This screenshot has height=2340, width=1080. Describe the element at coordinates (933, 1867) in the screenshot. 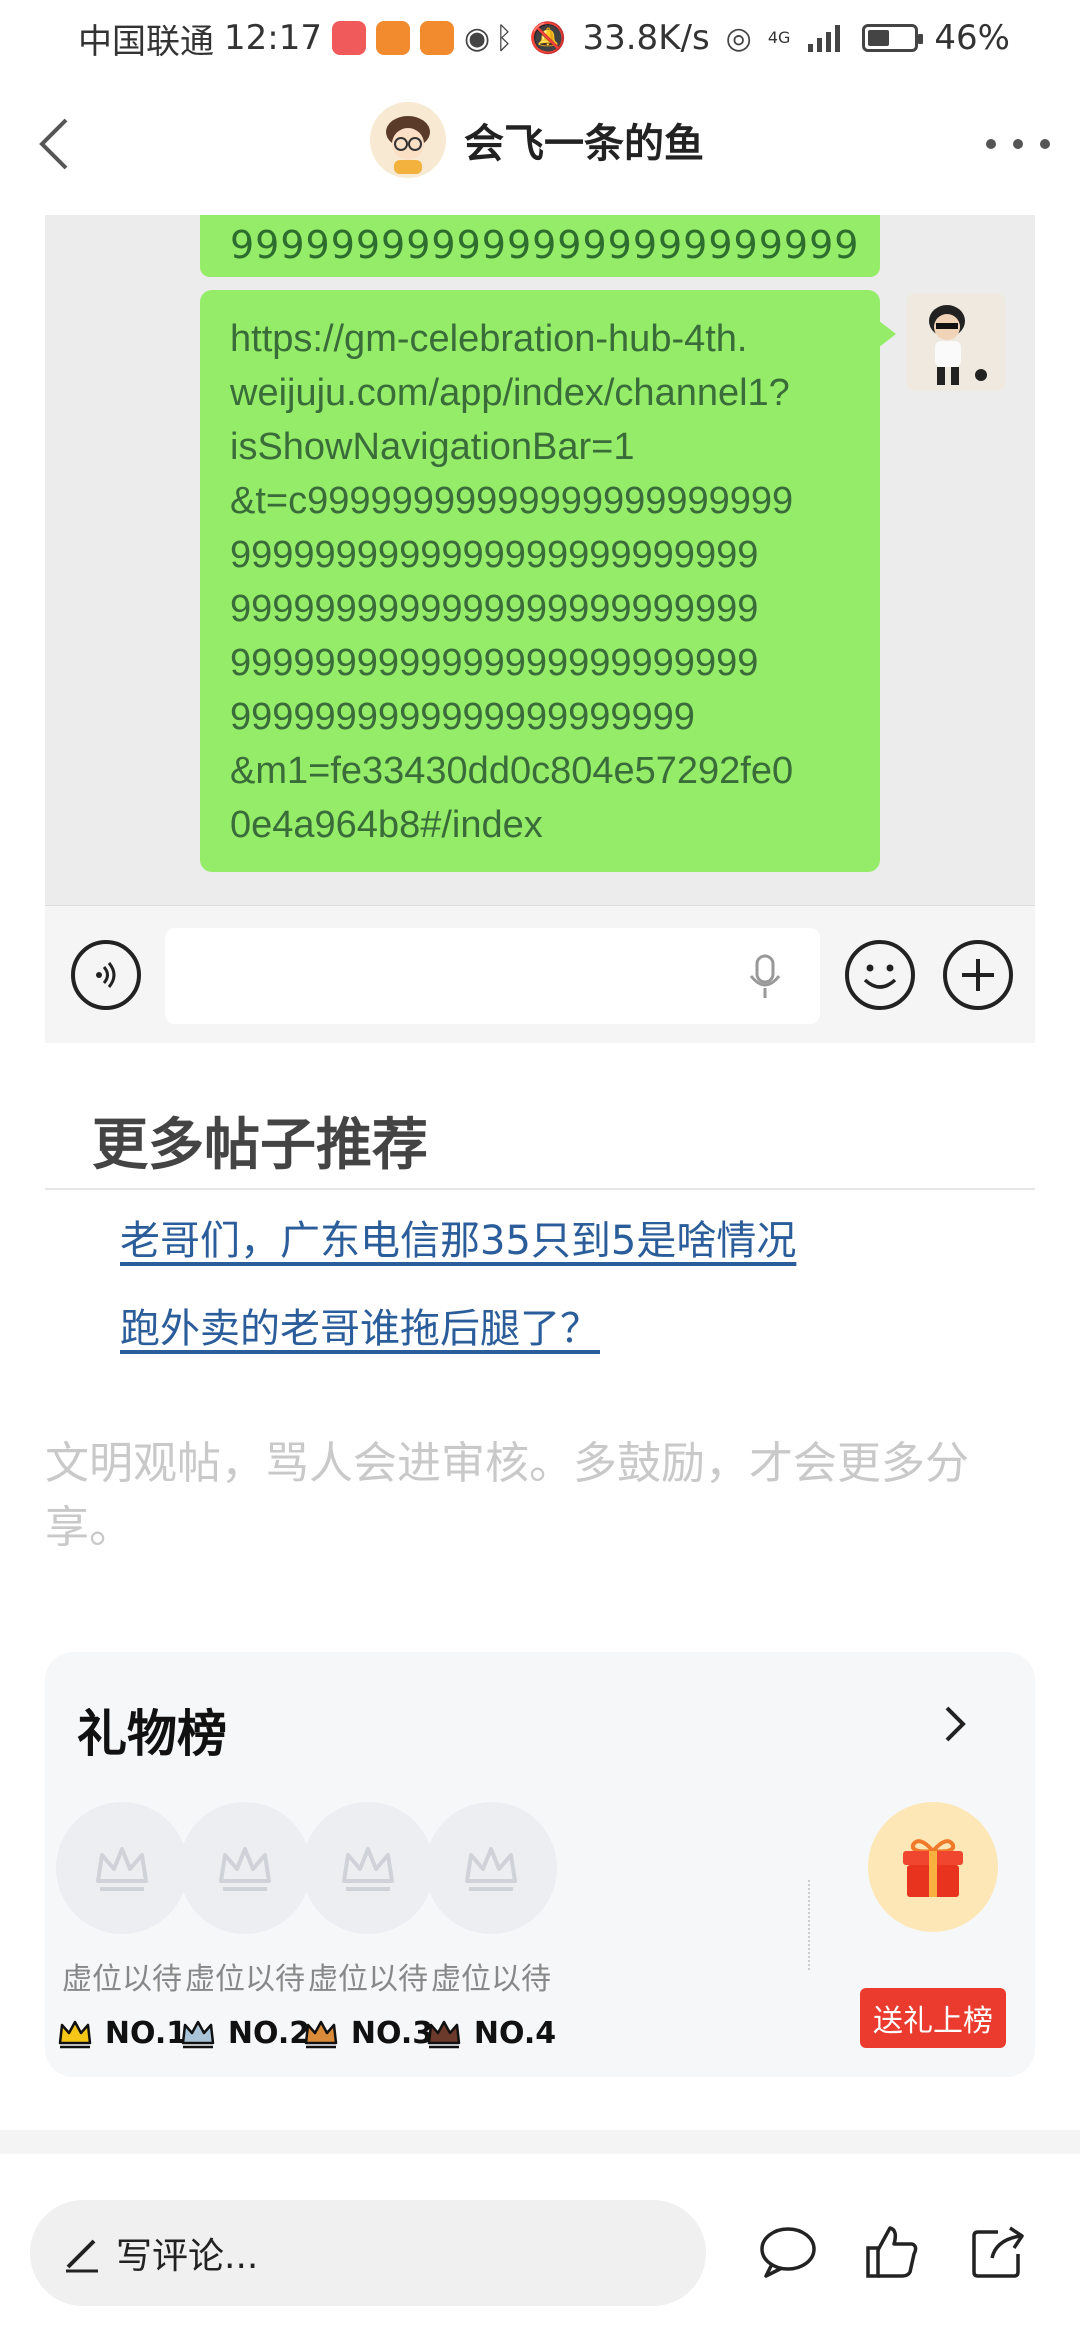

I see `gift-icon` at that location.